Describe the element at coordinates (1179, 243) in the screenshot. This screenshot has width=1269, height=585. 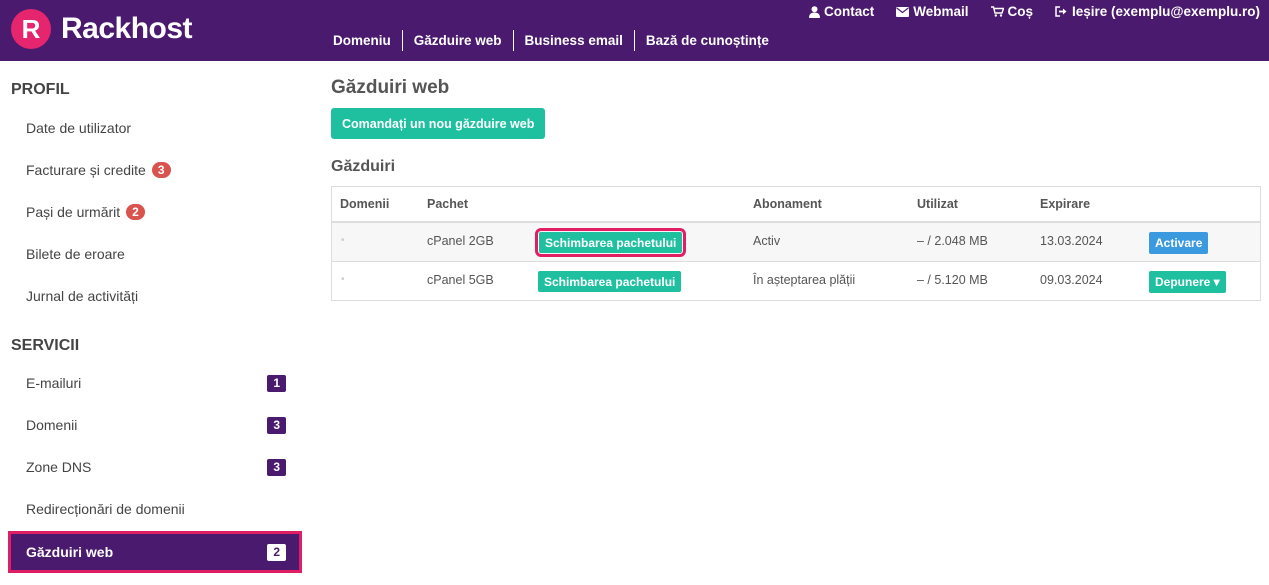
I see `activate-button: Activare` at that location.